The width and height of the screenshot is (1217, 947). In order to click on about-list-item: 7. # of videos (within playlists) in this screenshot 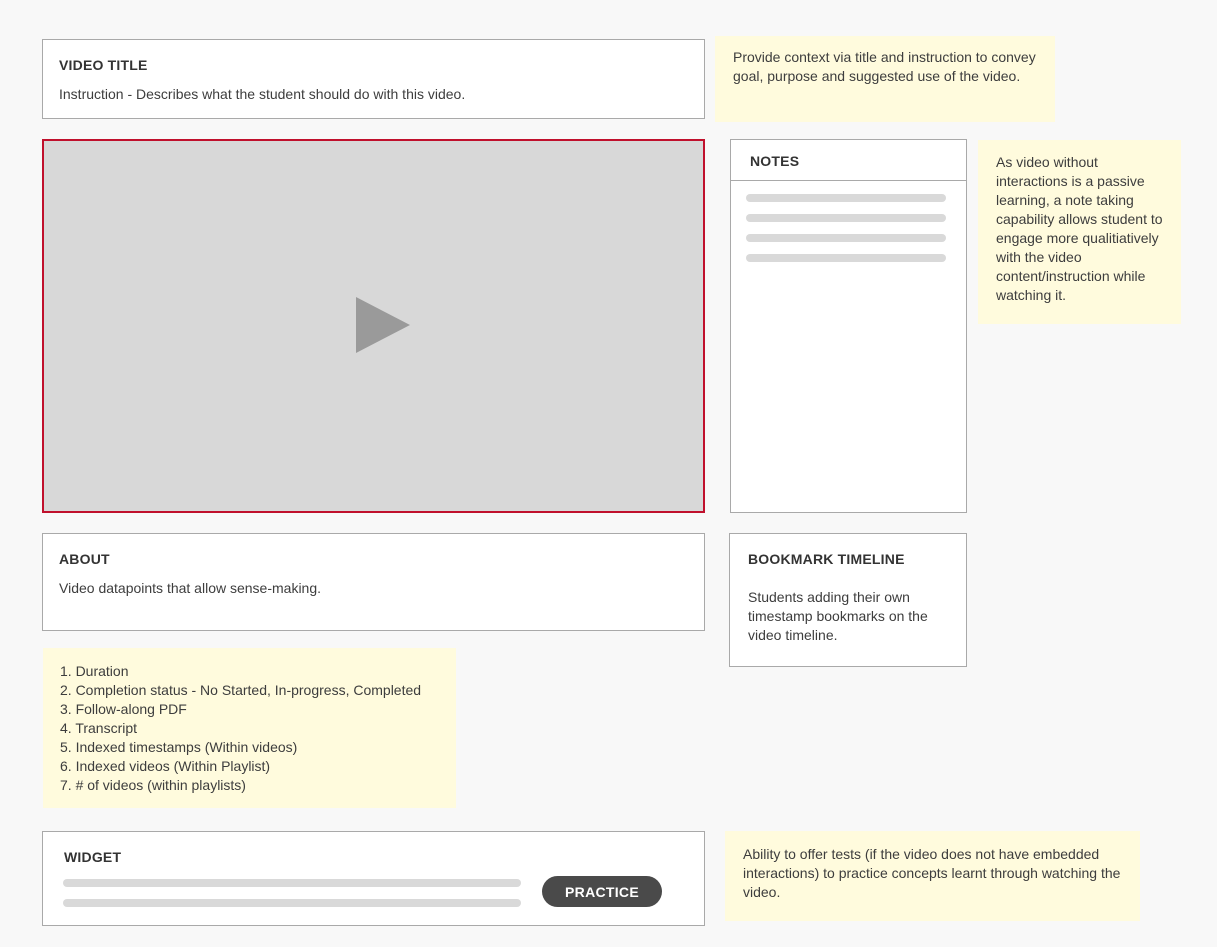, I will do `click(153, 785)`.